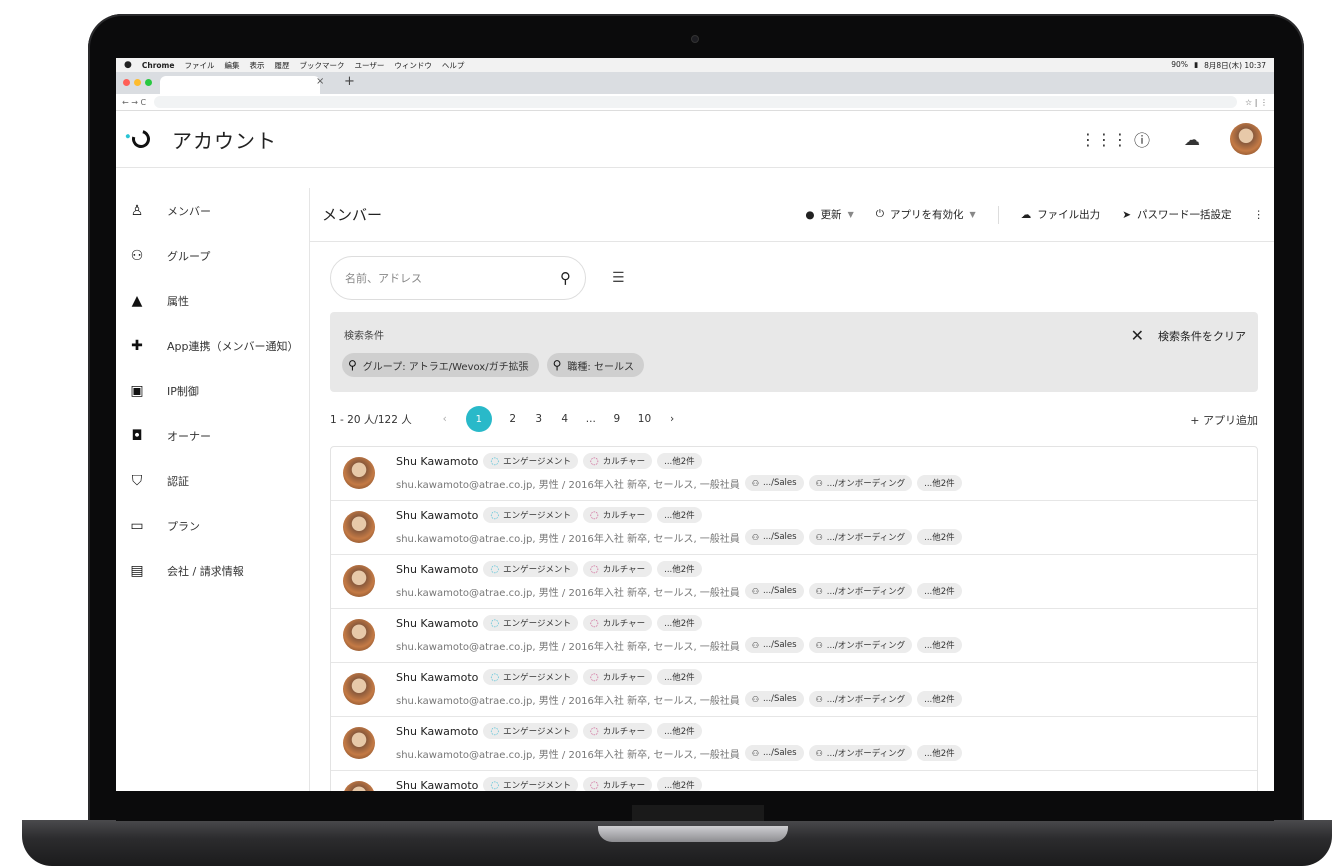 The width and height of the screenshot is (1332, 866). What do you see at coordinates (1259, 215) in the screenshot?
I see `more-menu-icon: ⋮` at bounding box center [1259, 215].